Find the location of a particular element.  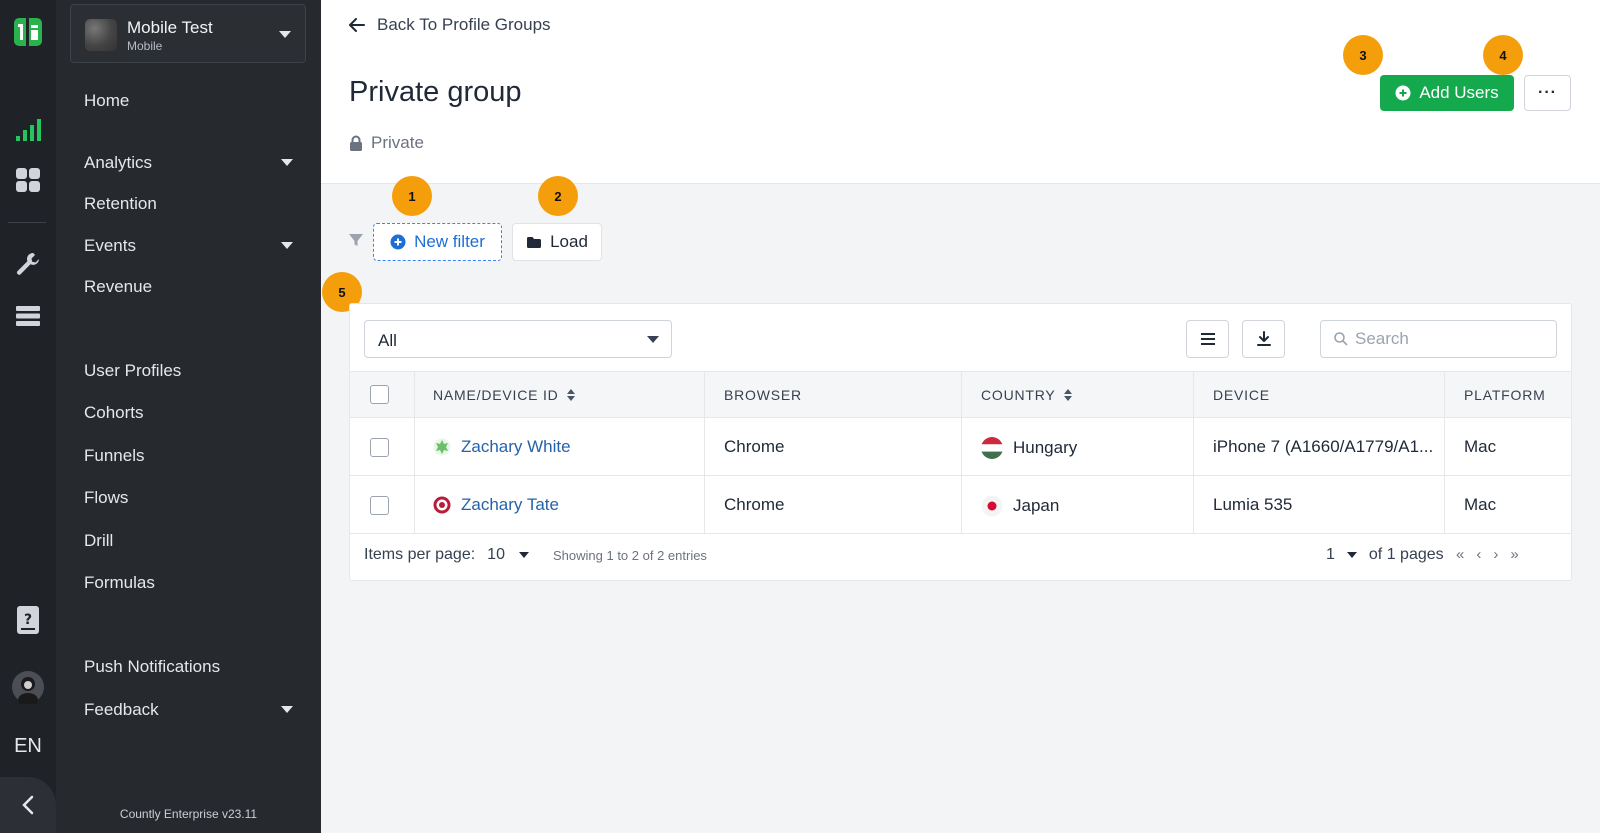

country-name: Japan is located at coordinates (1036, 505).